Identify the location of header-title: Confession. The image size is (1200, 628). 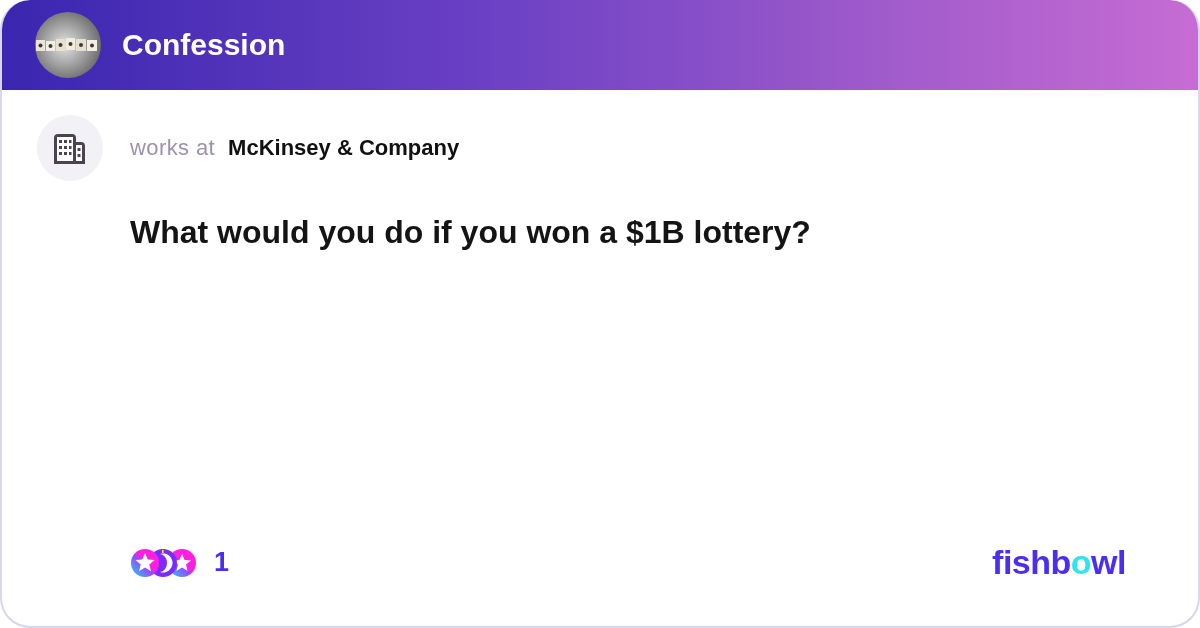
(204, 45).